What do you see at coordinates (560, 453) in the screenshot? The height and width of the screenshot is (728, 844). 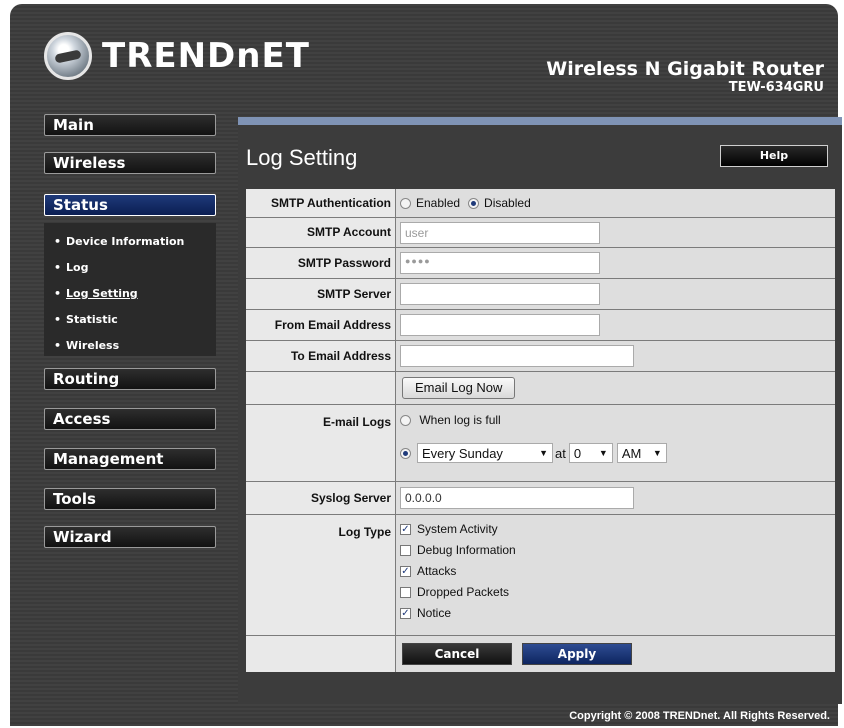 I see `at-label: at` at bounding box center [560, 453].